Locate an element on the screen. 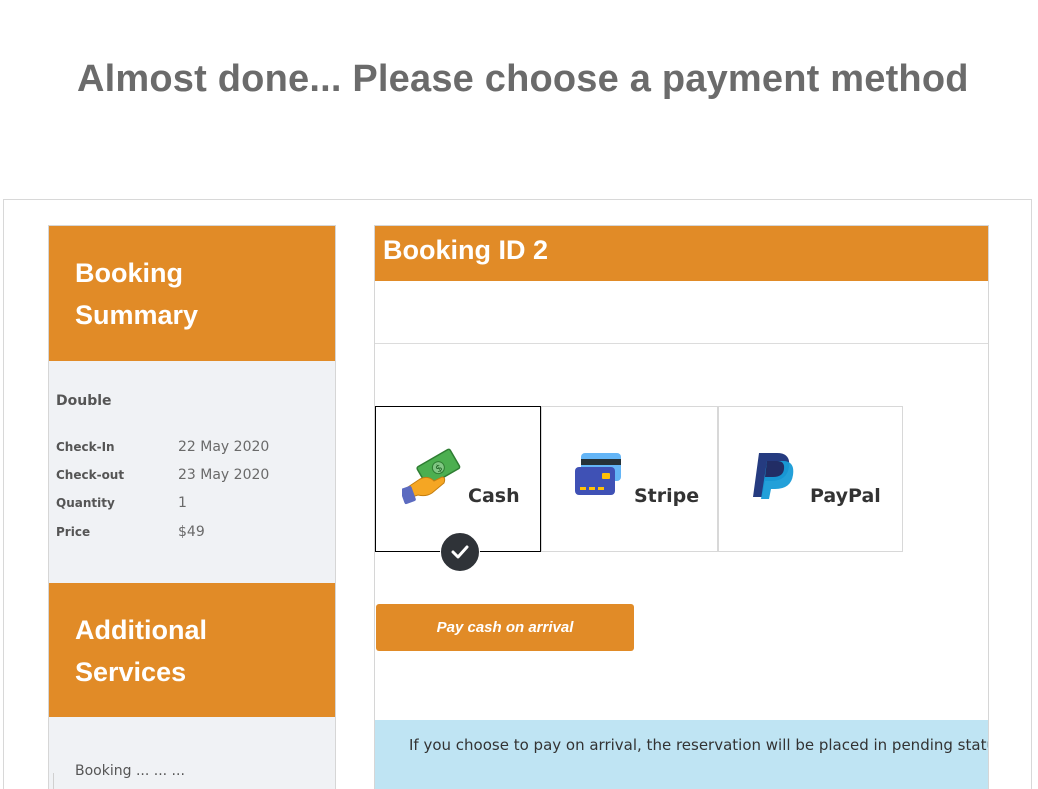  booking-summary-heading-line1: Booking is located at coordinates (129, 273).